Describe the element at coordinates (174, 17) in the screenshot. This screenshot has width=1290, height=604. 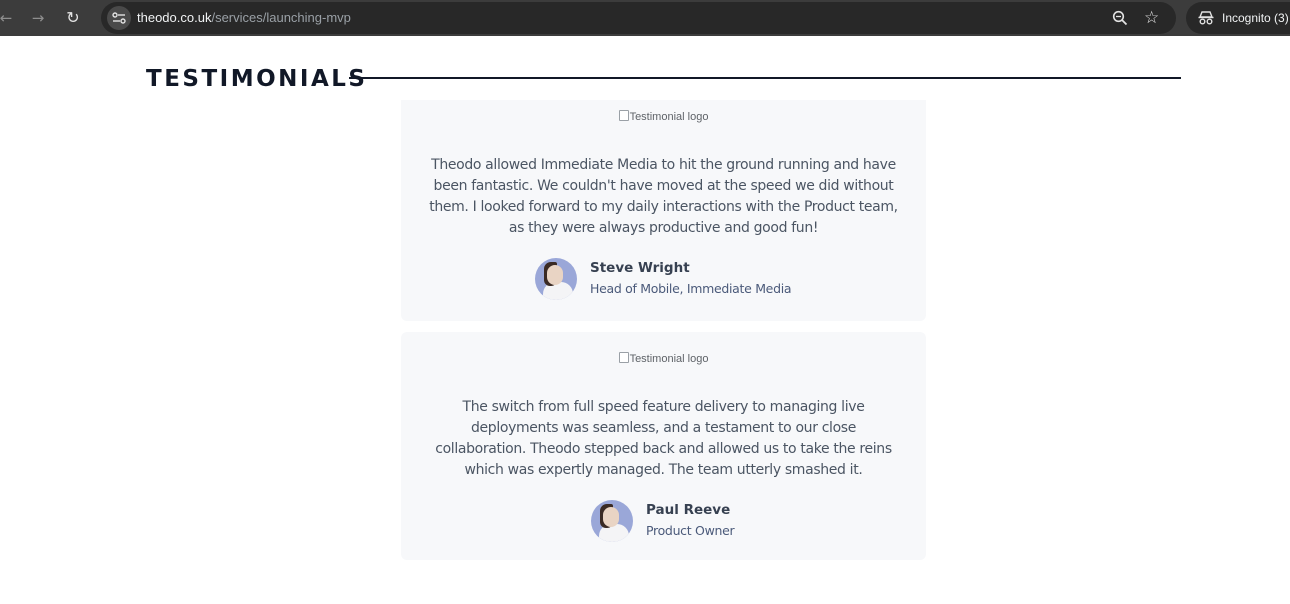
I see `url-host: theodo.co.uk` at that location.